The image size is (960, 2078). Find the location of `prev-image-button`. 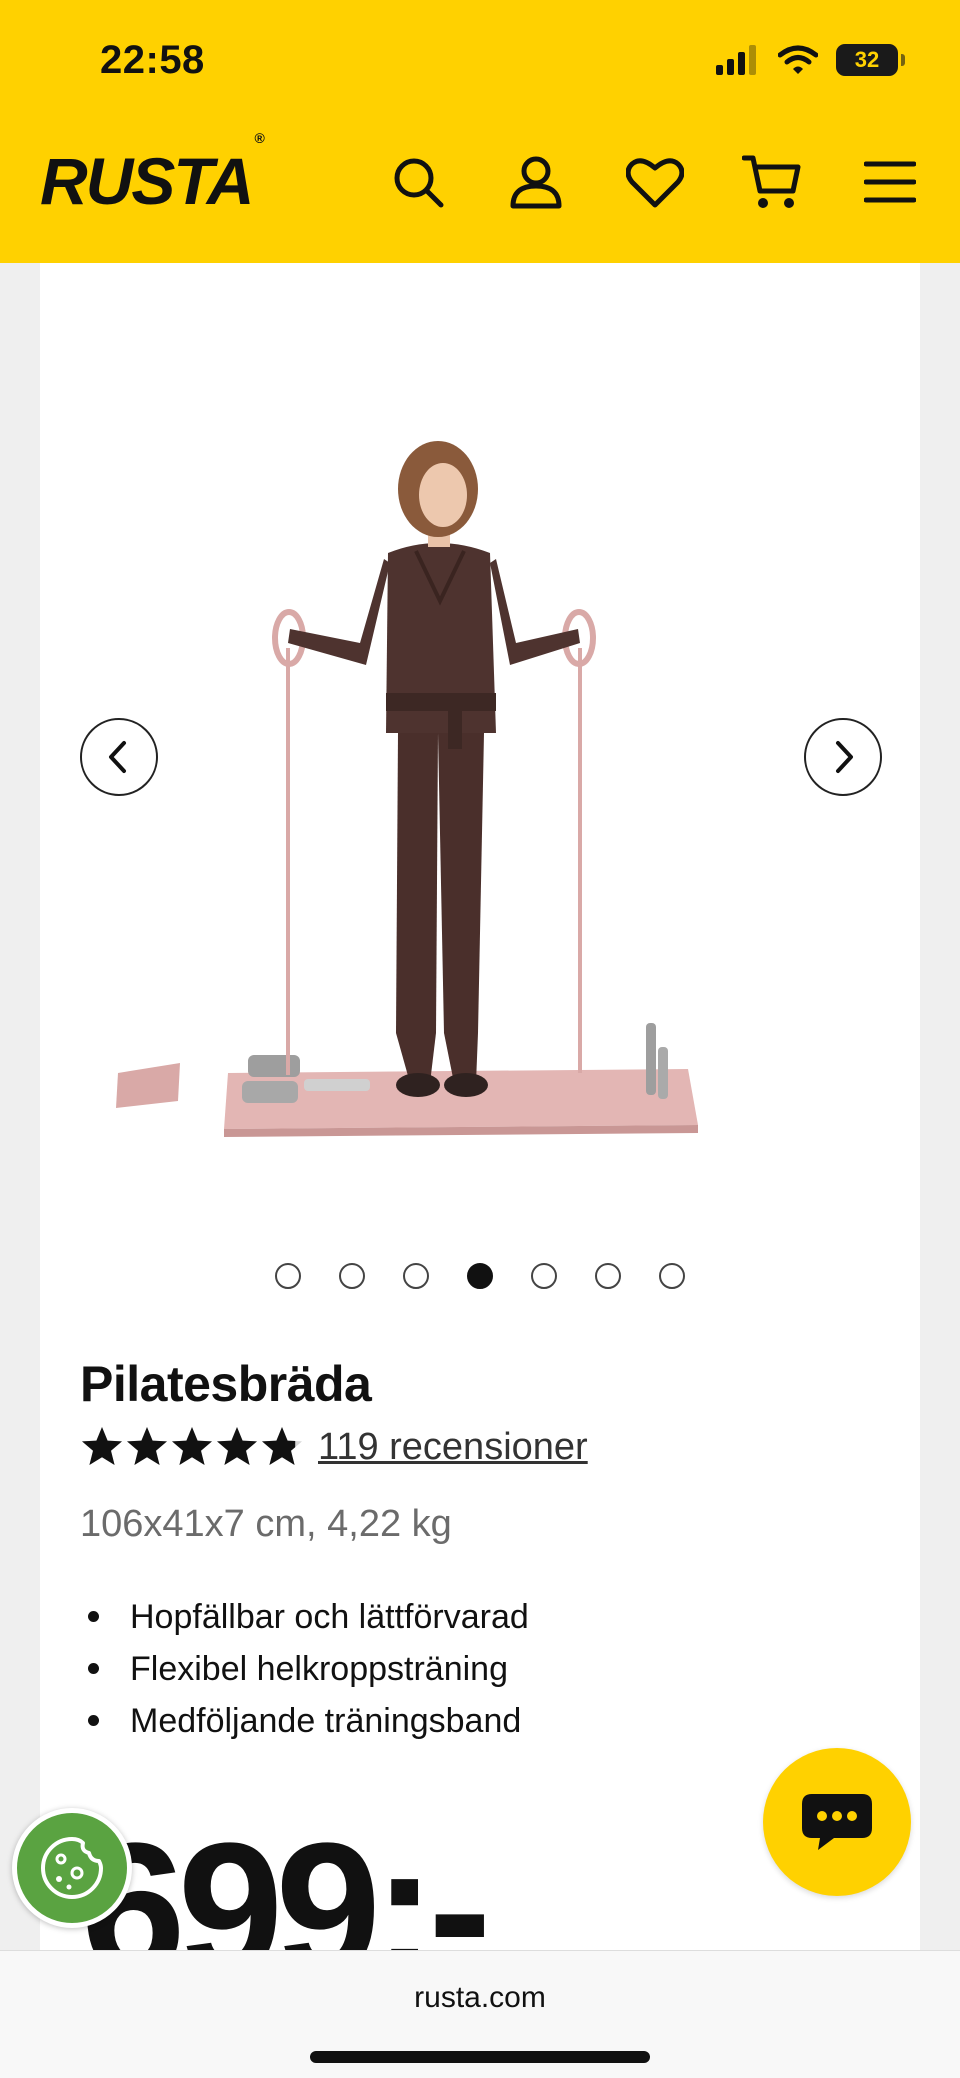

prev-image-button is located at coordinates (119, 757).